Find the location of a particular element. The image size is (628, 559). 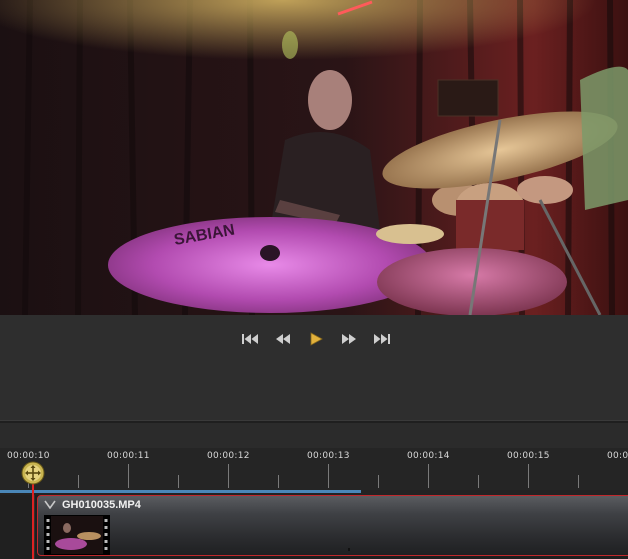

clip-thumbnail is located at coordinates (77, 535).